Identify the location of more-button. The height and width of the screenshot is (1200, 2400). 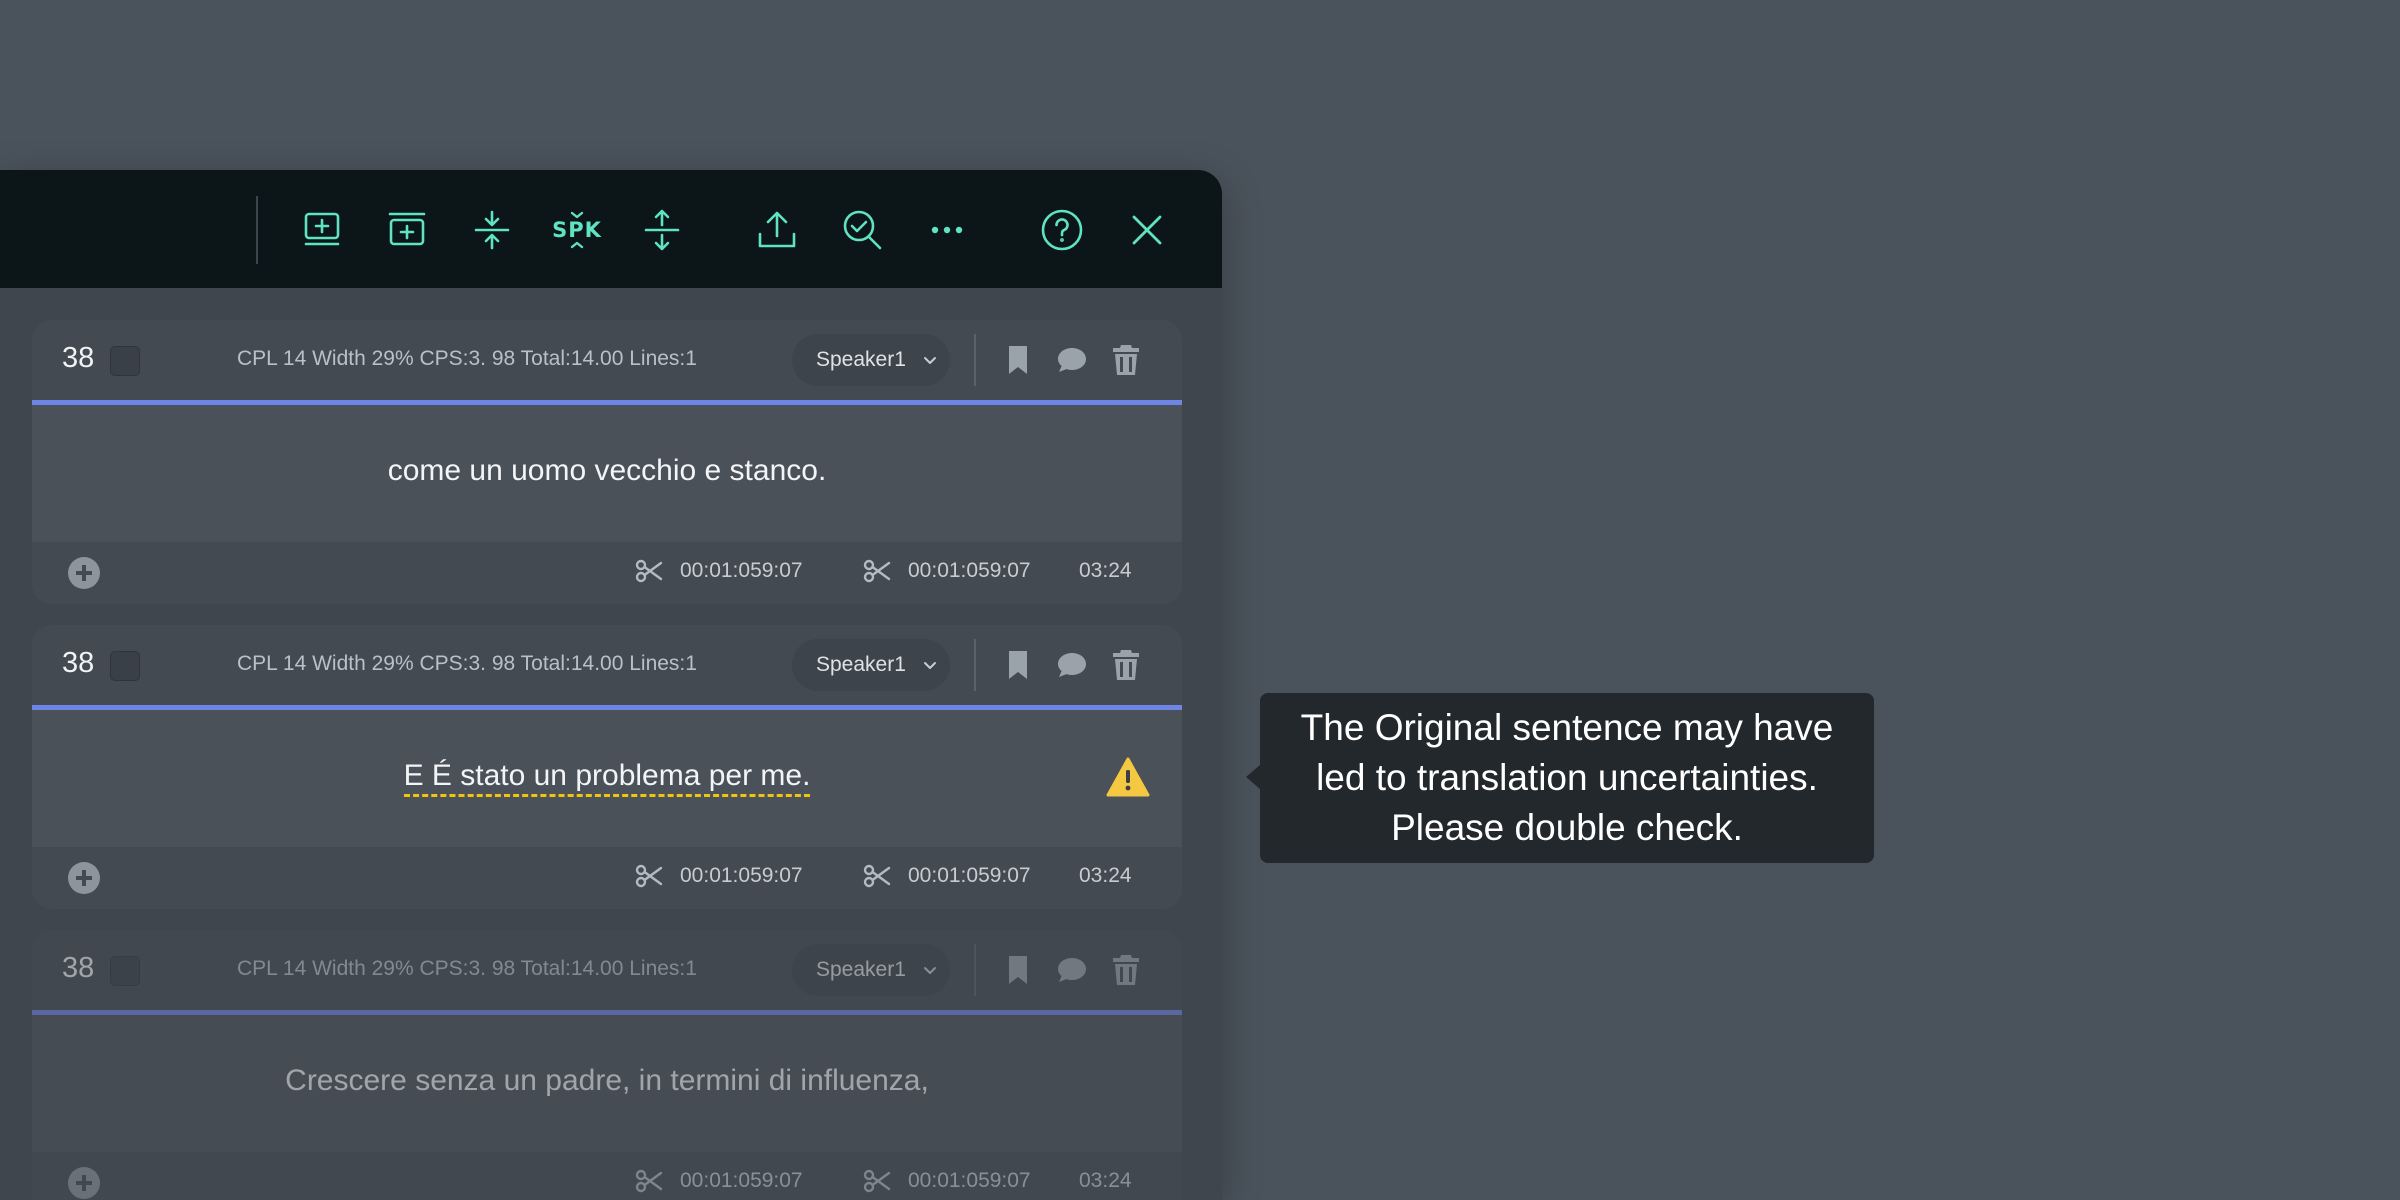
(947, 230).